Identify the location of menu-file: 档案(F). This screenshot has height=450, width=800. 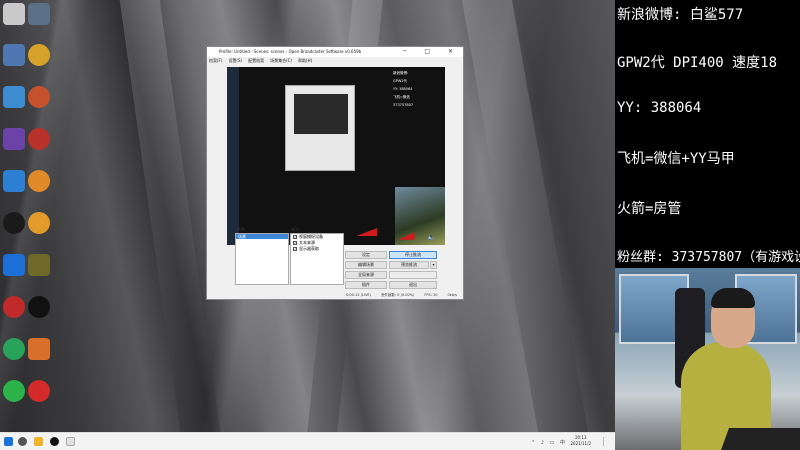
(215, 61).